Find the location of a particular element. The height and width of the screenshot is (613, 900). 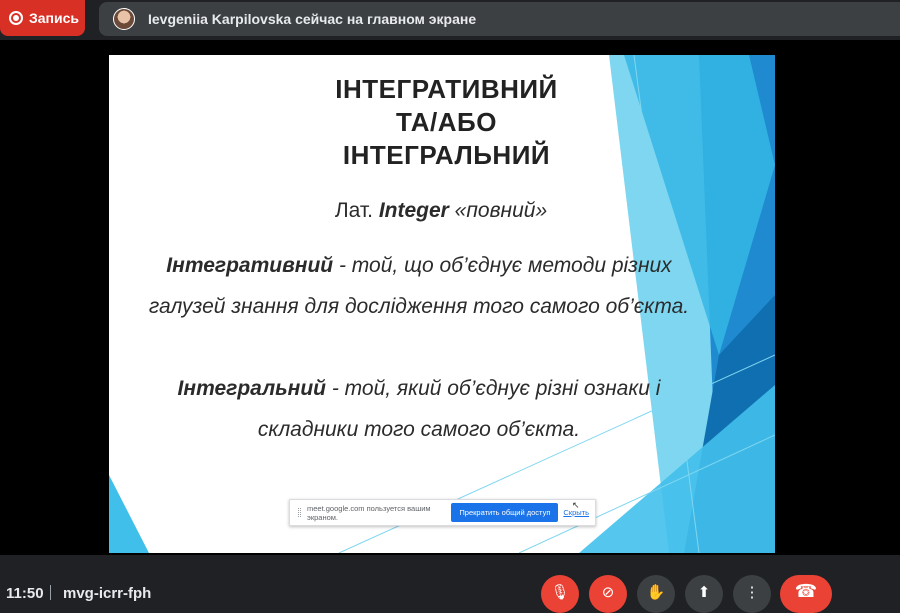

more-vert-icon: ⋮ is located at coordinates (752, 592).